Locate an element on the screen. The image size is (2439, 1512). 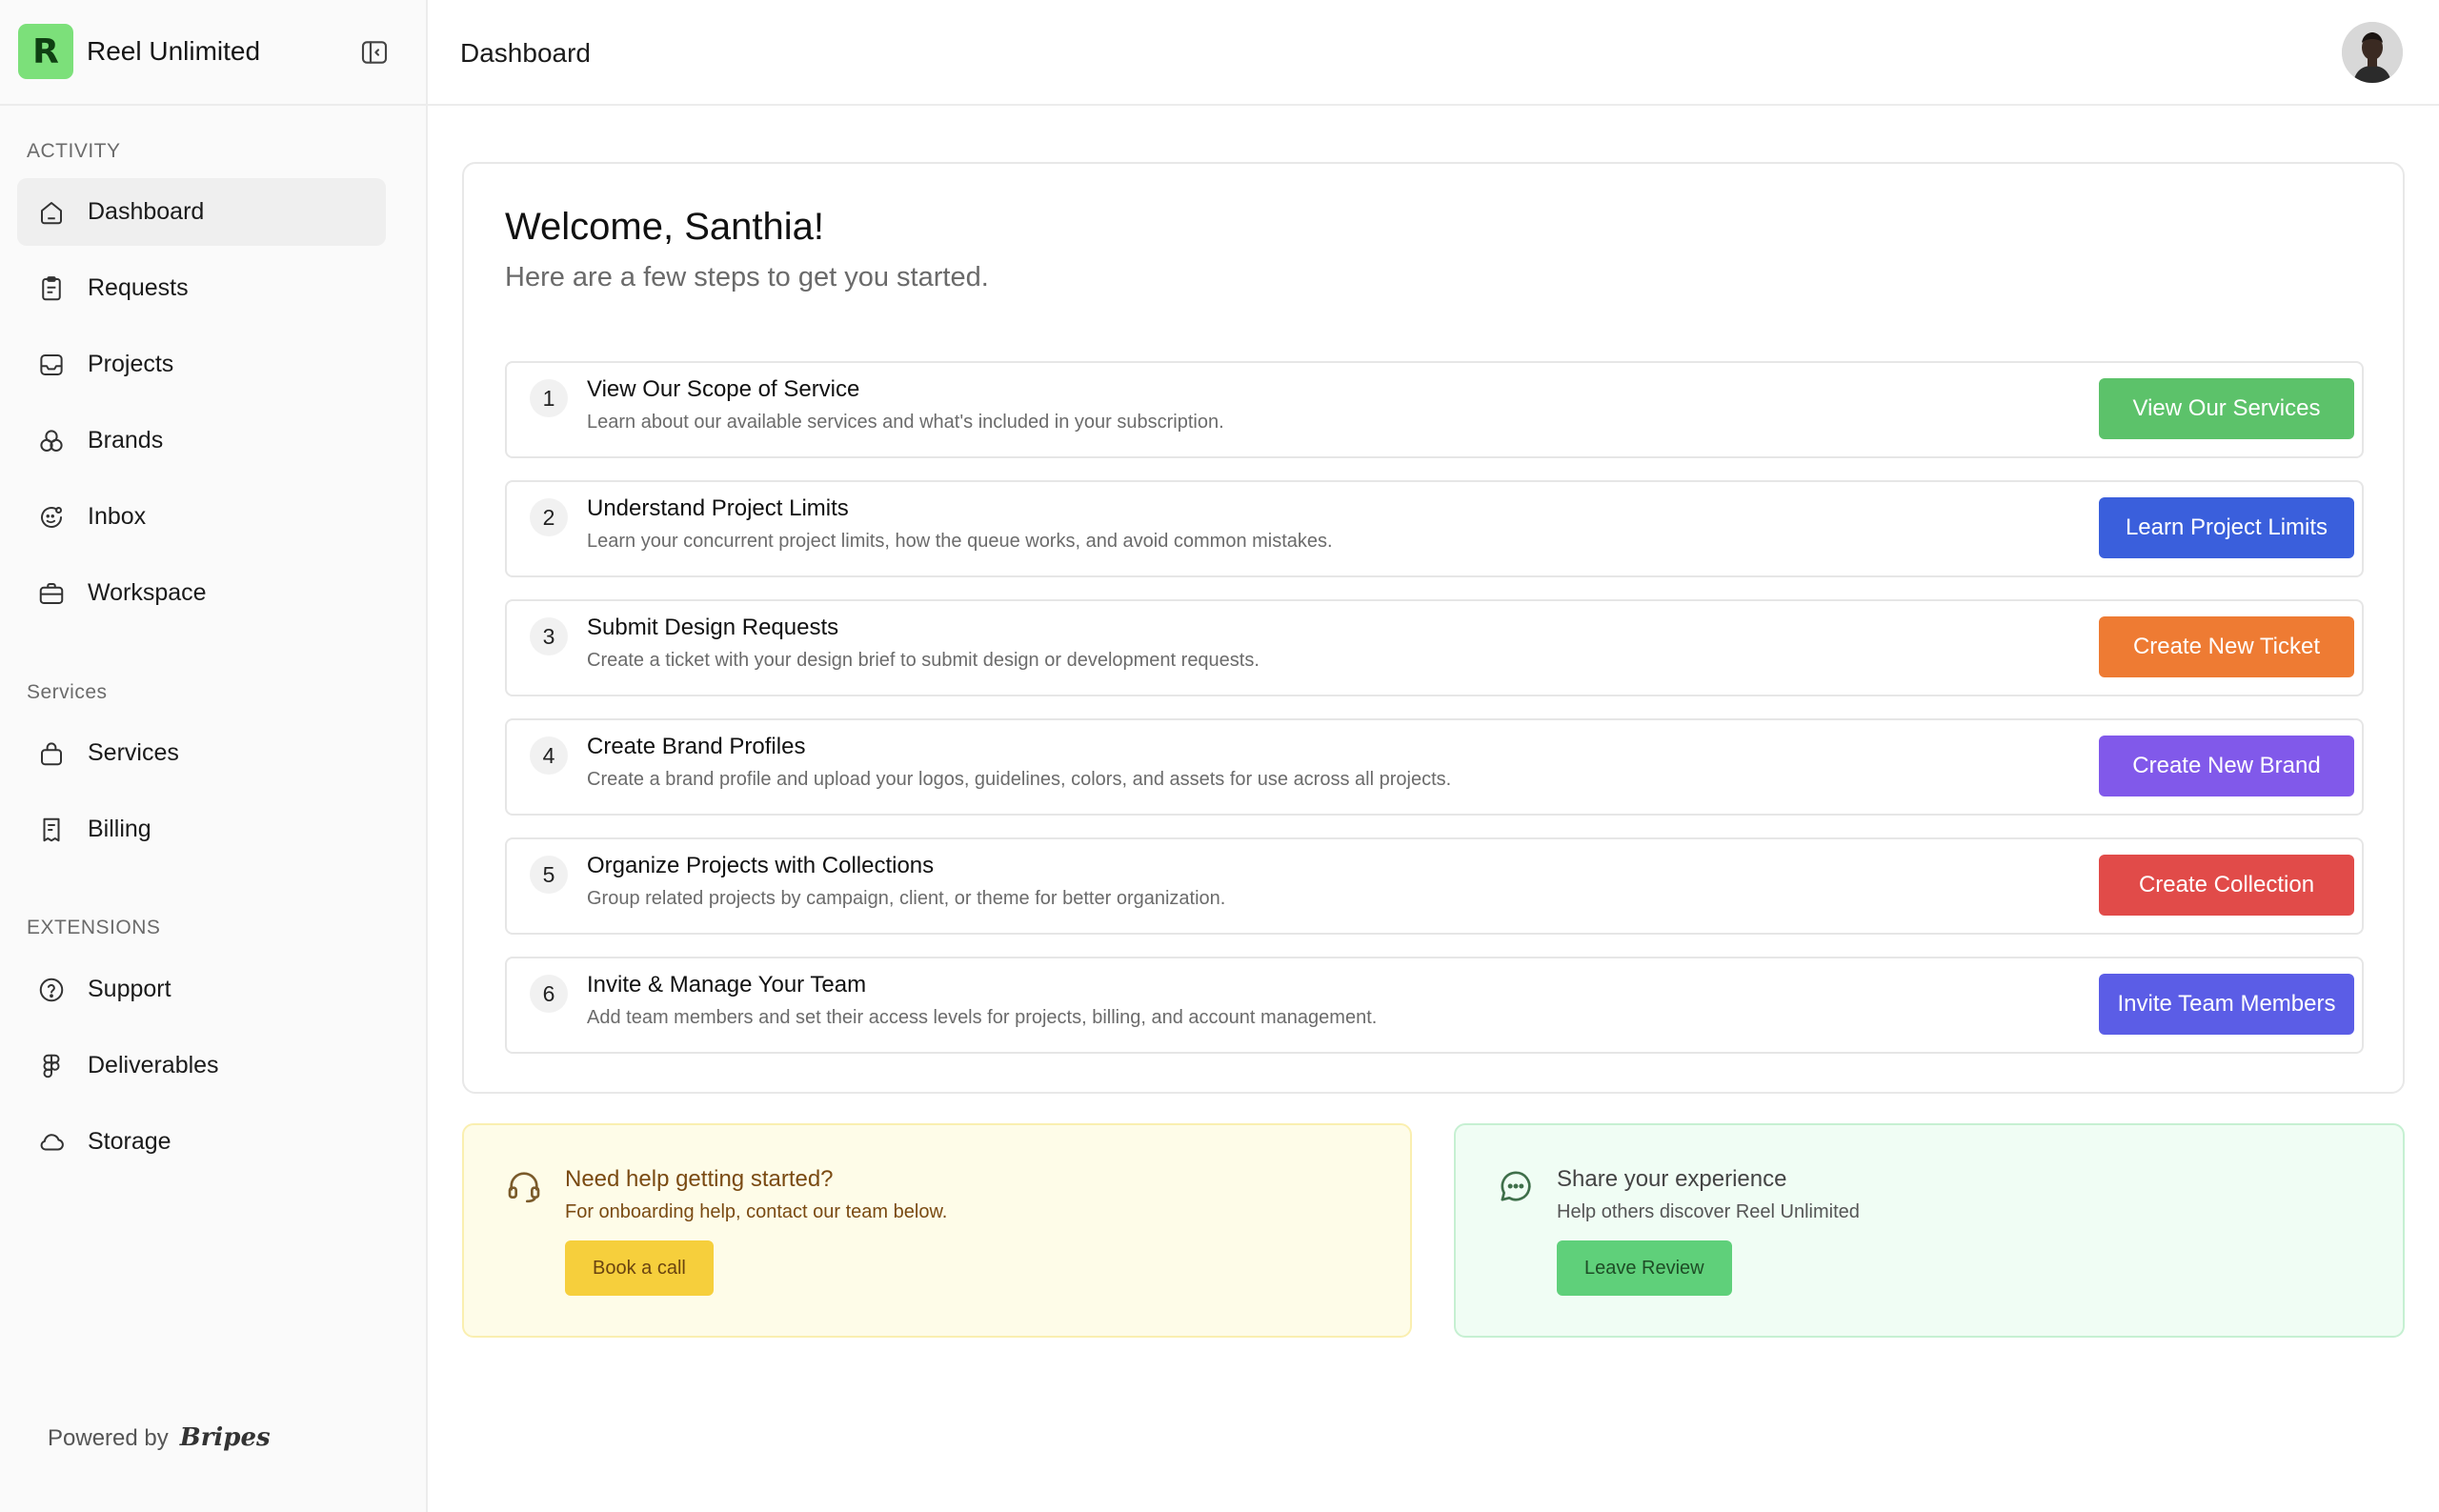
sidebar-item-workspace: Workspace is located at coordinates (201, 593).